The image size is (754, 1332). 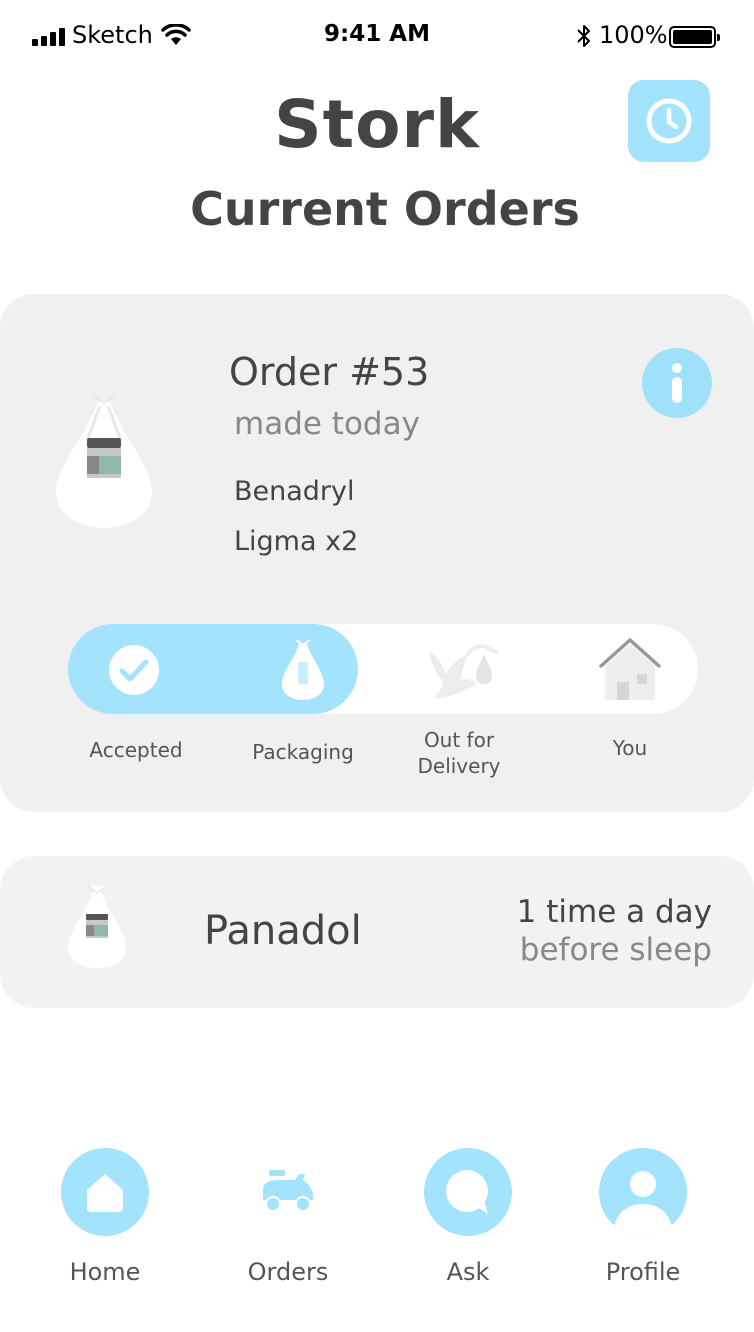 I want to click on nav-item-profile: Profile, so click(x=643, y=1223).